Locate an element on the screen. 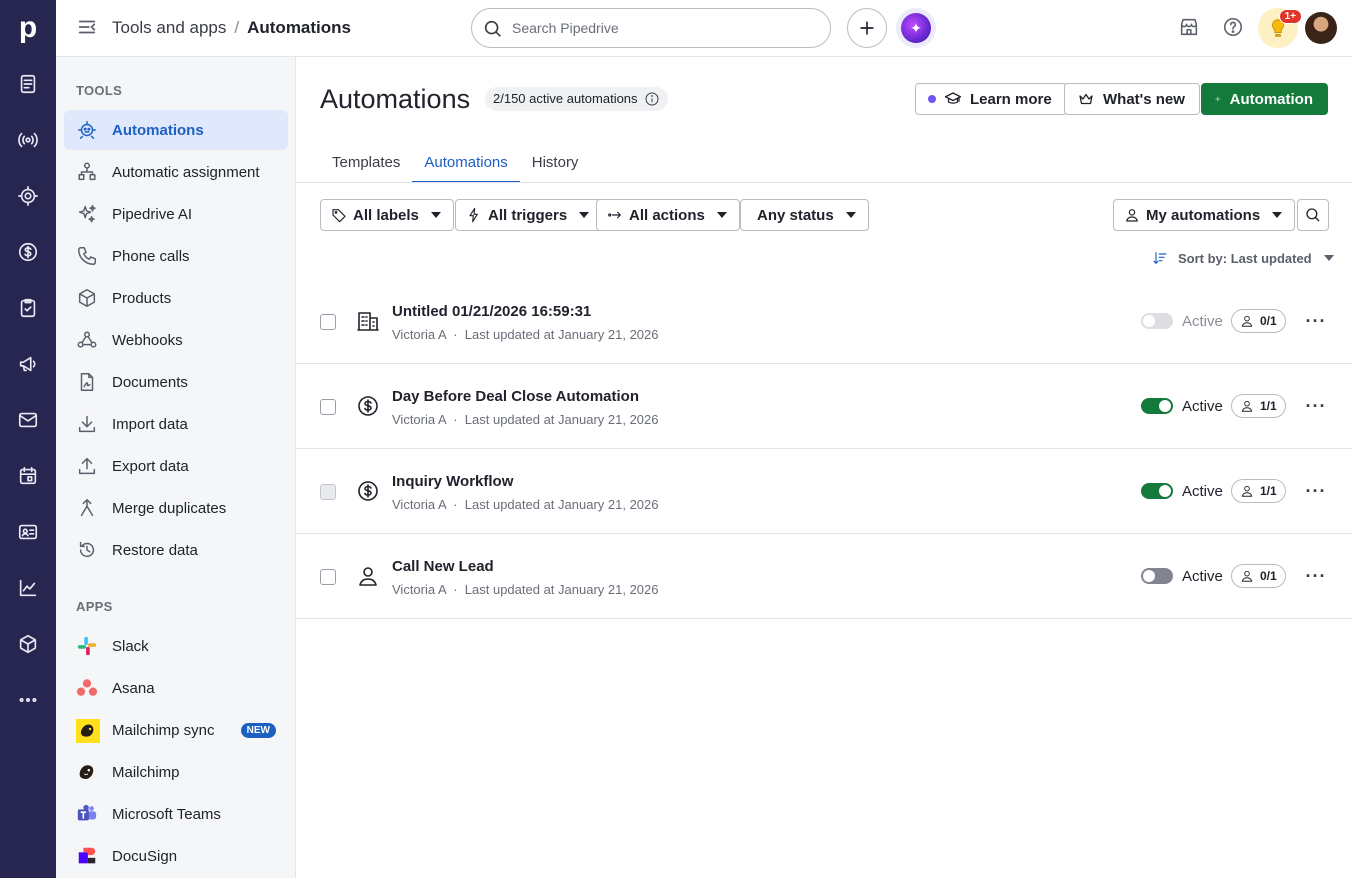 This screenshot has width=1352, height=878. automation-name: Untitled 01/21/2026 16:59:31 is located at coordinates (491, 311).